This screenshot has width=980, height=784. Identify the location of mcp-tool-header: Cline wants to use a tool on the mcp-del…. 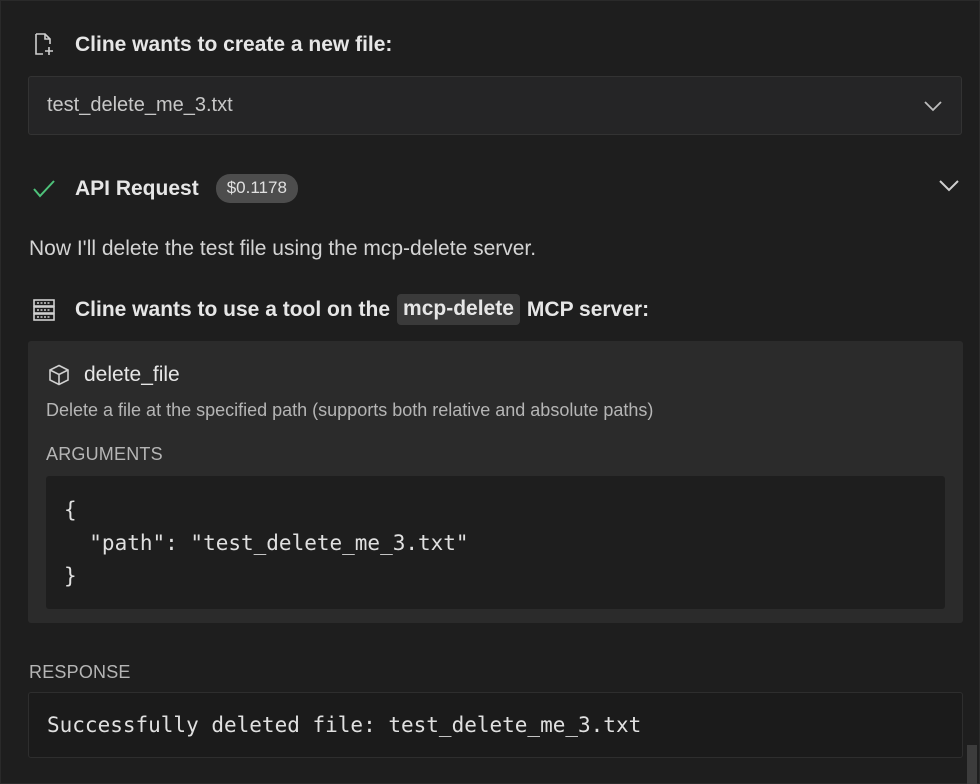
(340, 309).